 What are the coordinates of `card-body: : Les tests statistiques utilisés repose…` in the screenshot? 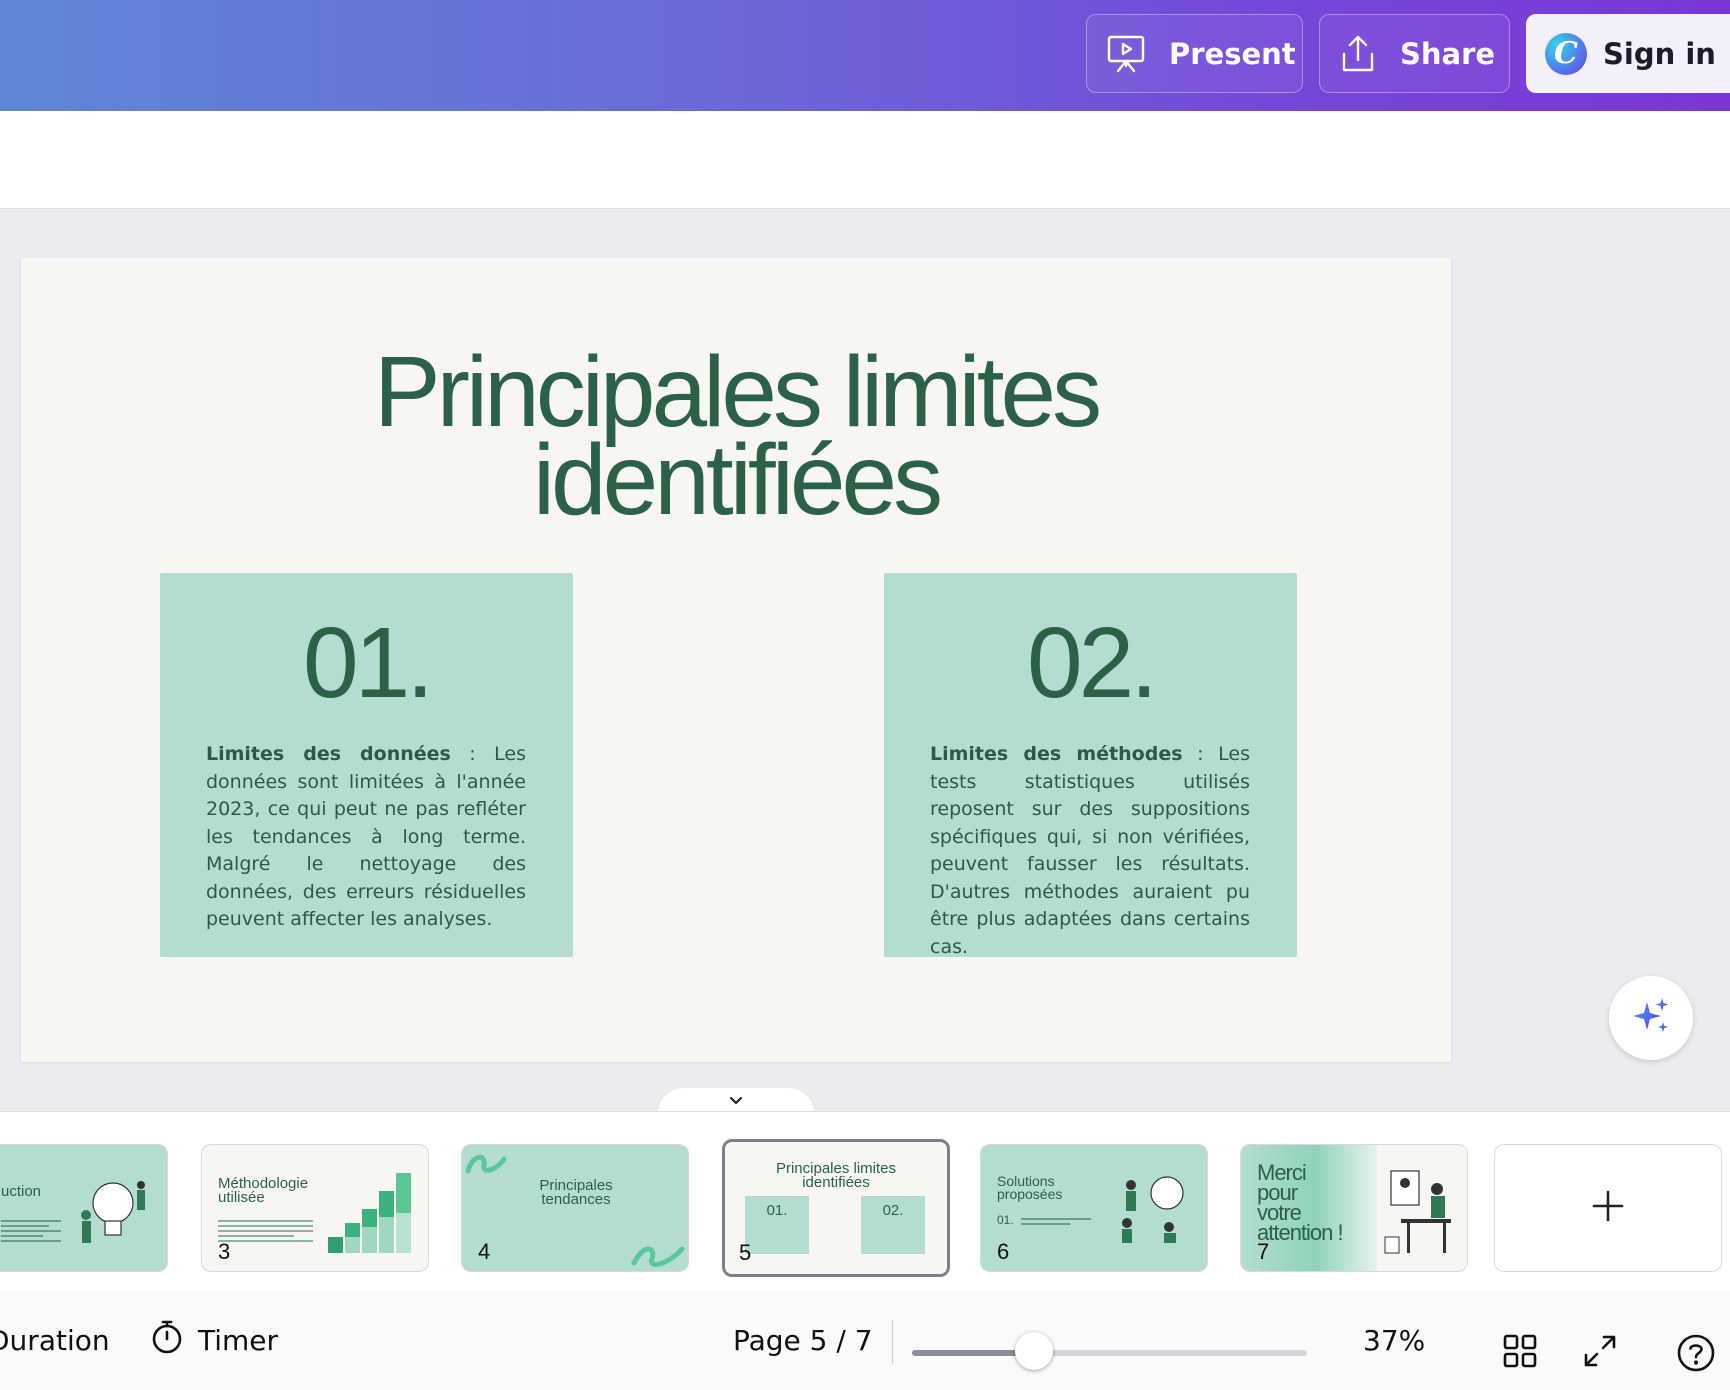 It's located at (1090, 850).